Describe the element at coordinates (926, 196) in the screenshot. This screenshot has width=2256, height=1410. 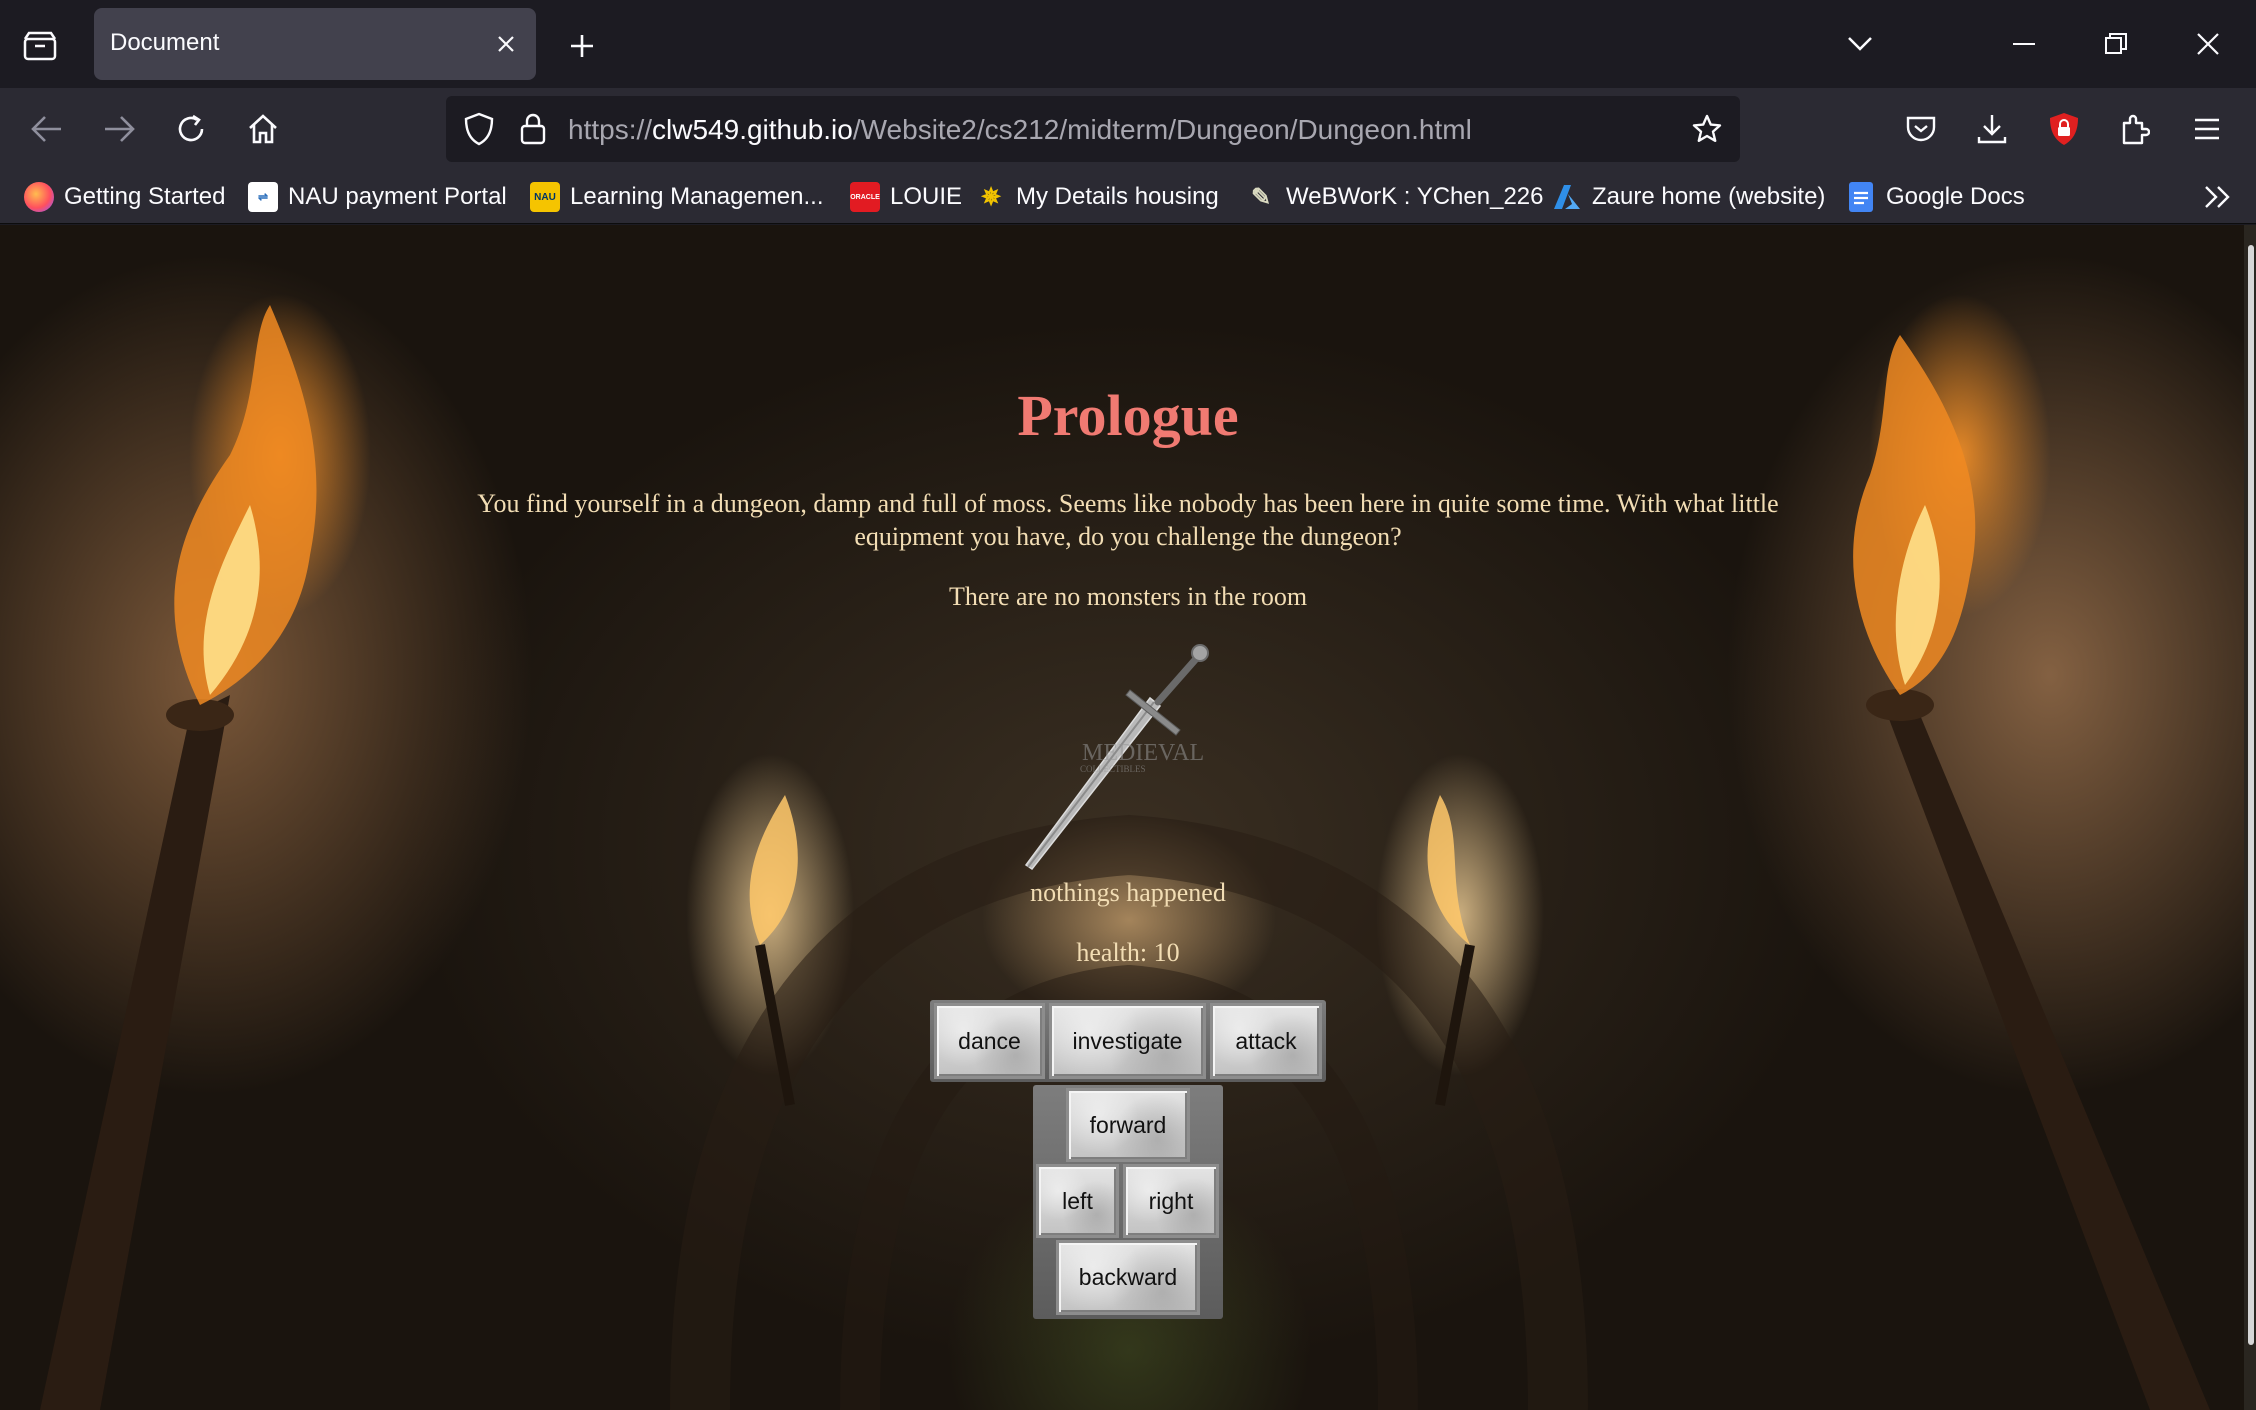
I see `bookmark-label: LOUIE` at that location.